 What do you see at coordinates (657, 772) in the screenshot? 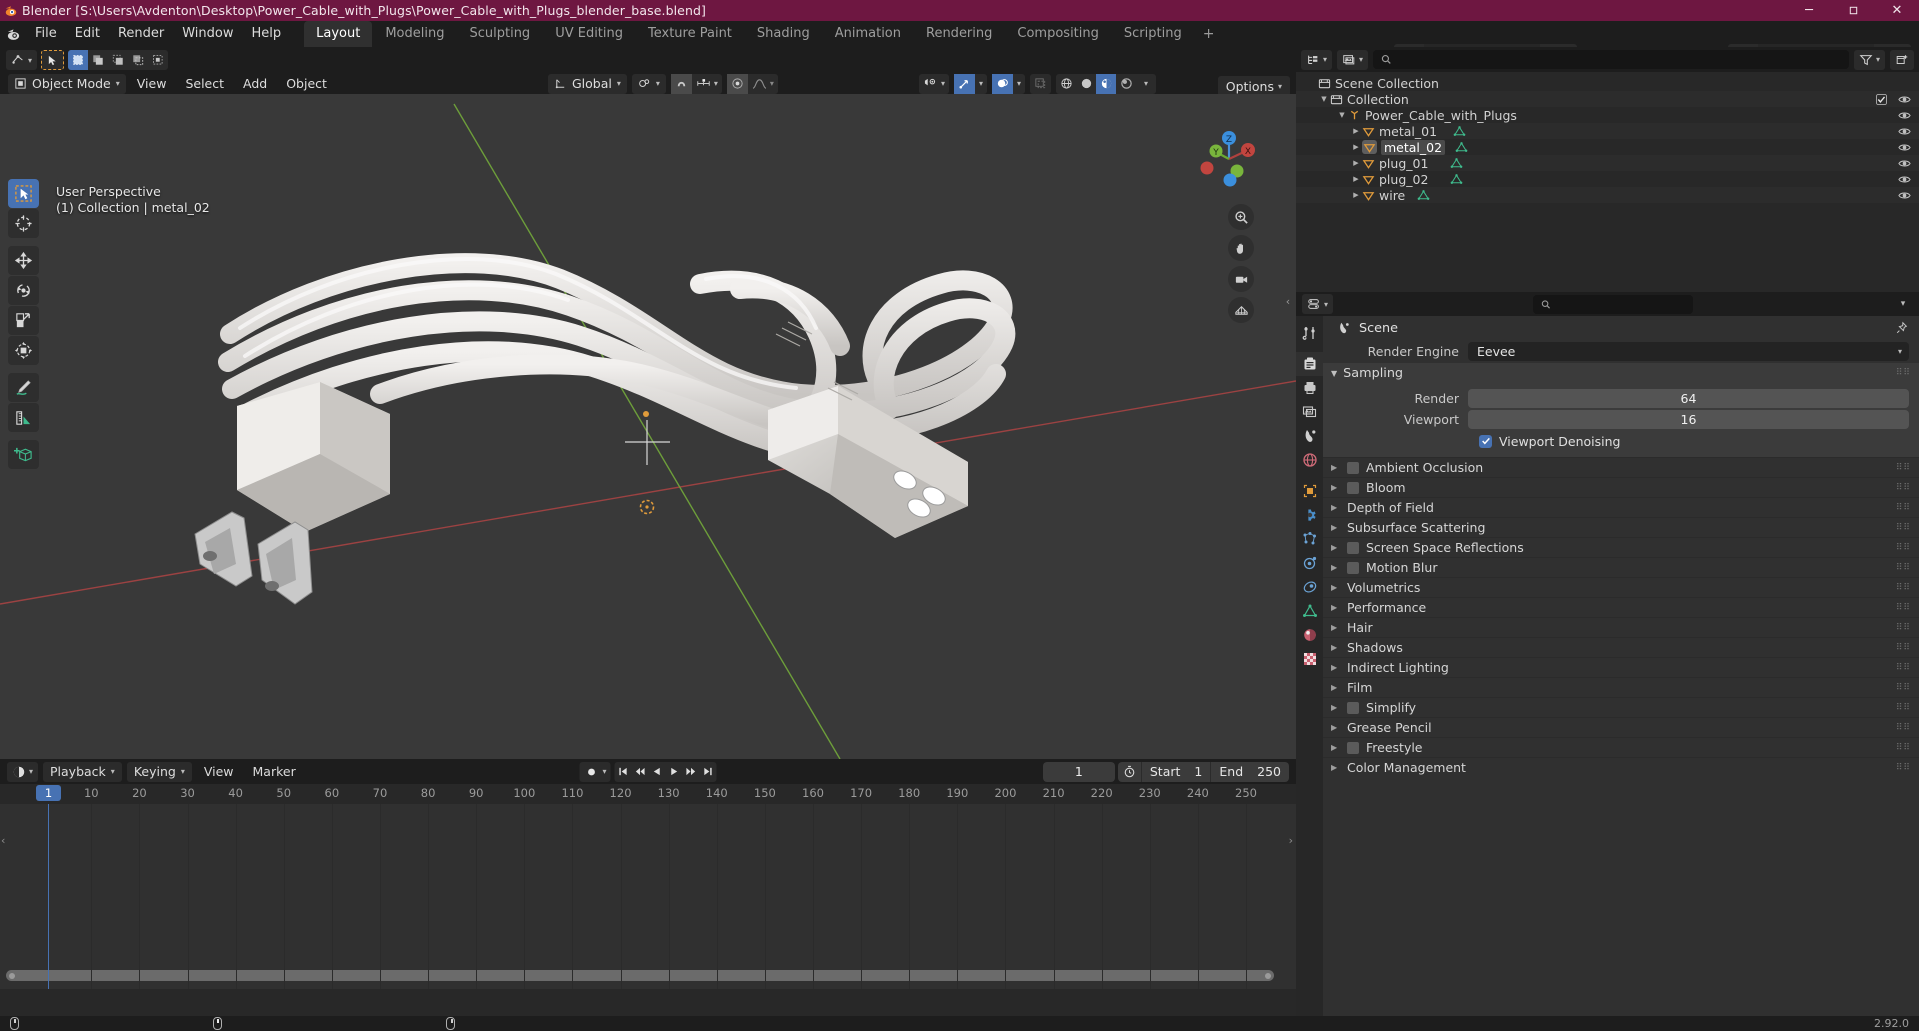
I see `play-reverse-button` at bounding box center [657, 772].